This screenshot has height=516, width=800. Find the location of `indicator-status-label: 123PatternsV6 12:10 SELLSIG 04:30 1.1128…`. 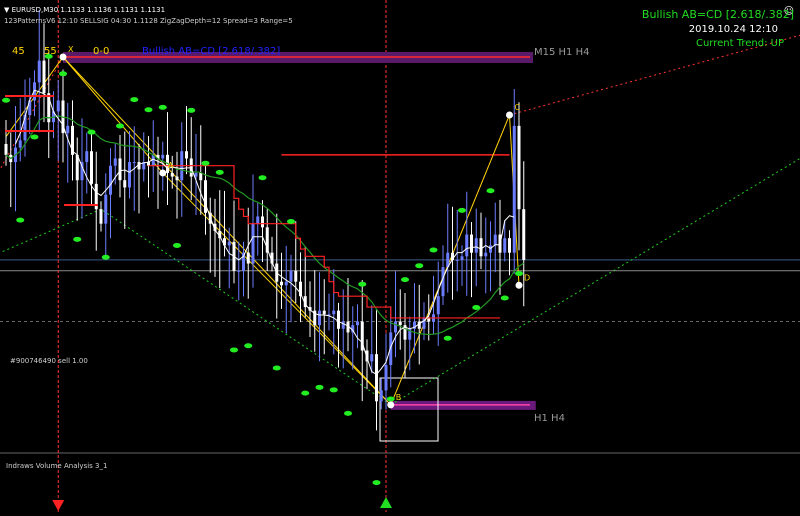

indicator-status-label: 123PatternsV6 12:10 SELLSIG 04:30 1.1128… is located at coordinates (148, 21).